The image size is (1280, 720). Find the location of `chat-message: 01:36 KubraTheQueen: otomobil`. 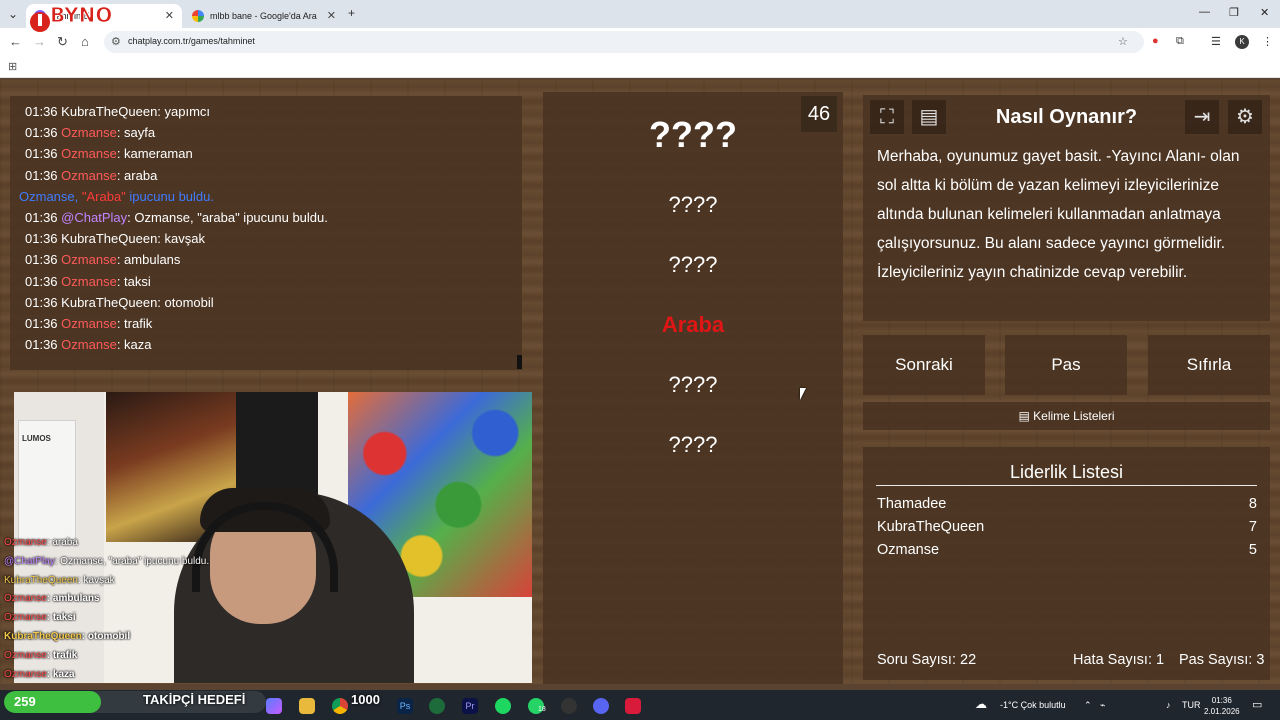

chat-message: 01:36 KubraTheQueen: otomobil is located at coordinates (119, 302).